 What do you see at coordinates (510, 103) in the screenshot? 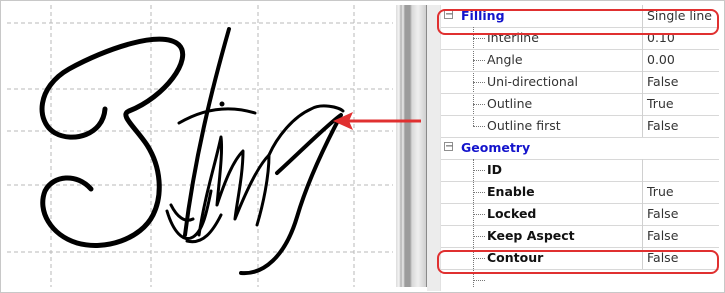
I see `property-label: Outline` at bounding box center [510, 103].